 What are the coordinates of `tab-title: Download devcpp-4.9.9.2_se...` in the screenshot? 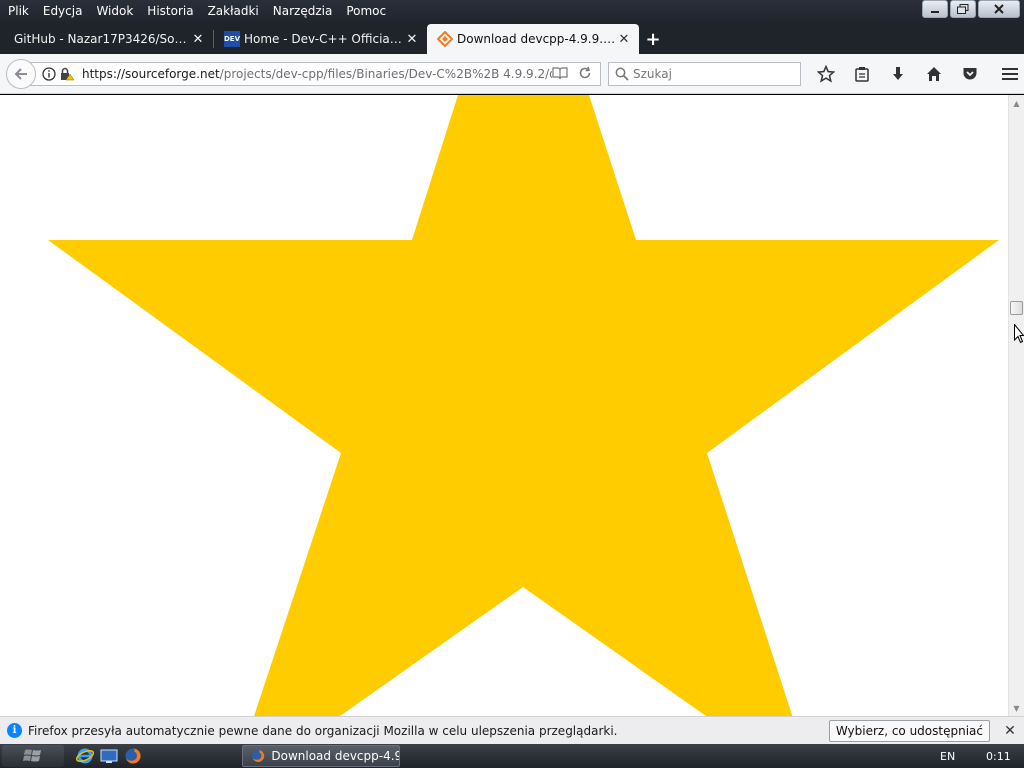 It's located at (537, 39).